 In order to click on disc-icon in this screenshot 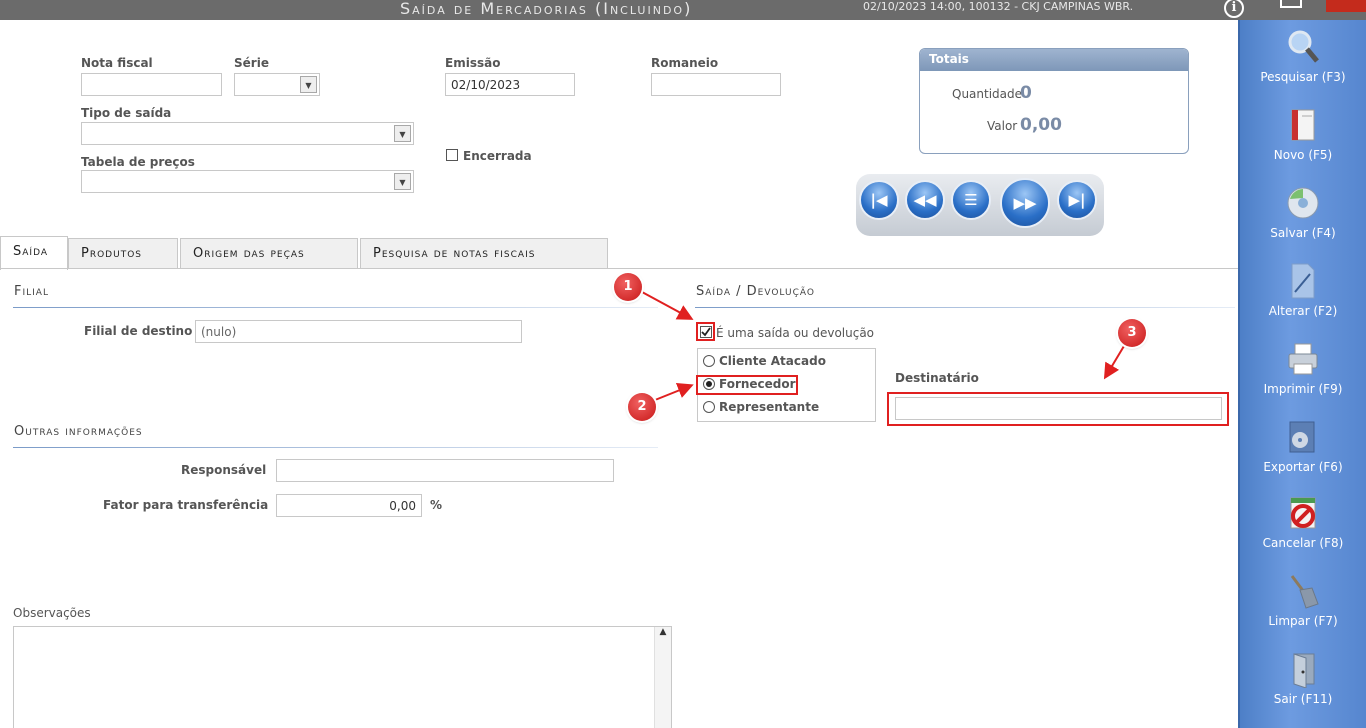, I will do `click(1303, 203)`.